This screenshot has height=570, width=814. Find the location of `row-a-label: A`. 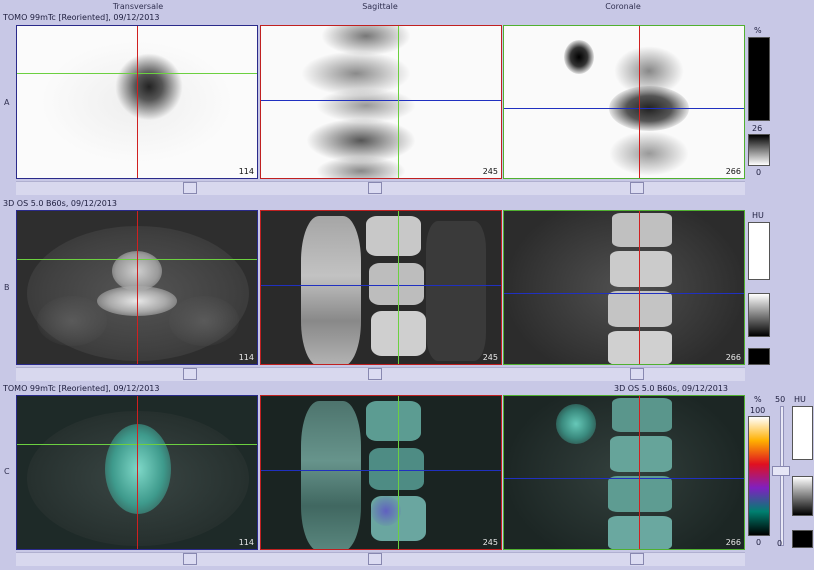

row-a-label: A is located at coordinates (7, 102).